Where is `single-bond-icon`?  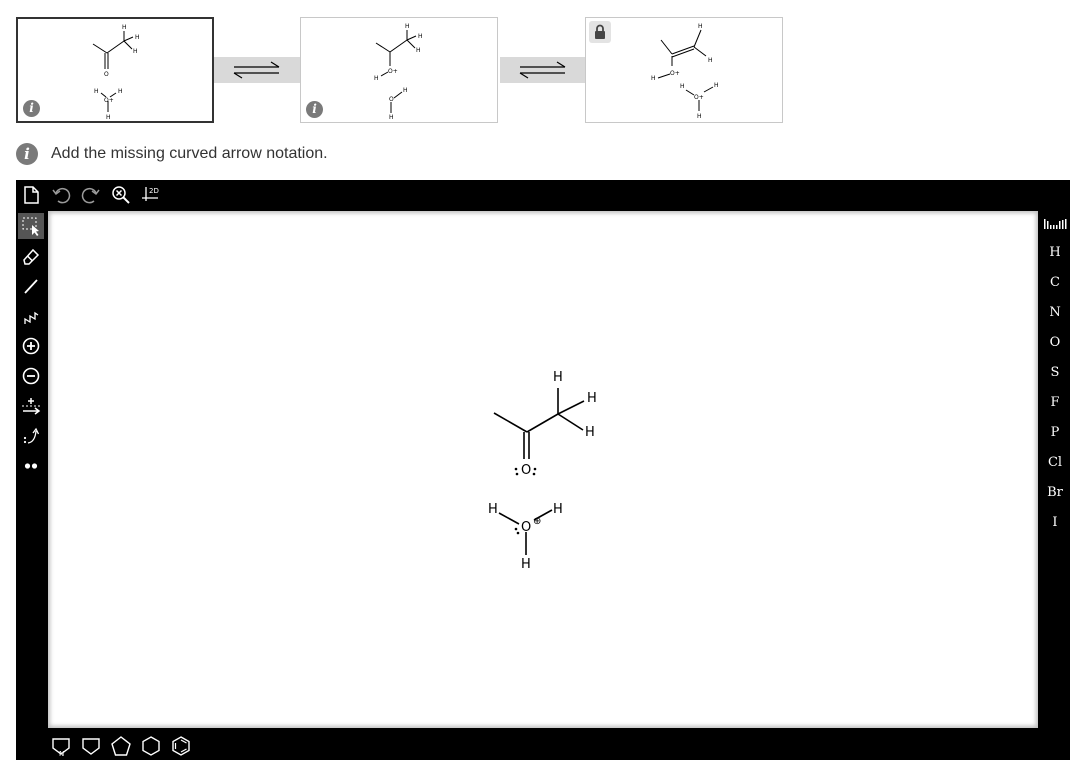 single-bond-icon is located at coordinates (31, 286).